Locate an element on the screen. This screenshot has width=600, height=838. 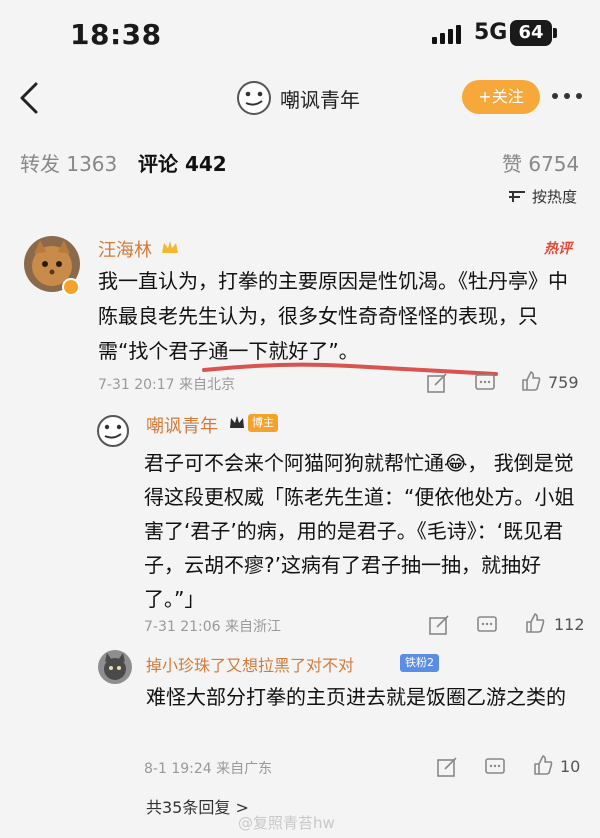
sort-label: 按热度 is located at coordinates (555, 197).